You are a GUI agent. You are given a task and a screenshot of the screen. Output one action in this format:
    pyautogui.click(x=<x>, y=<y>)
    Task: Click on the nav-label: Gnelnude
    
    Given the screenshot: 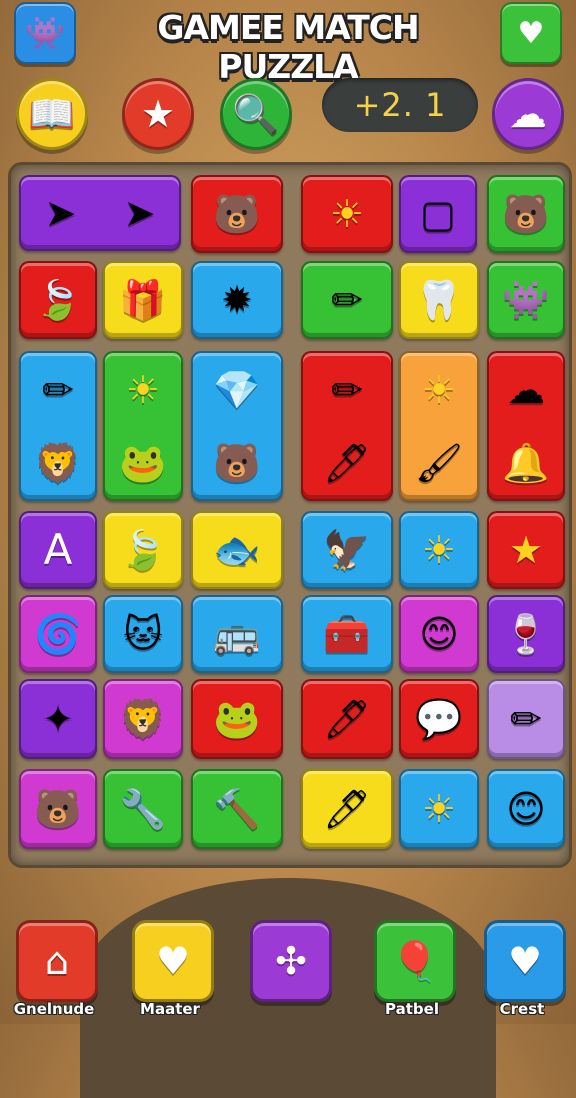 What is the action you would take?
    pyautogui.click(x=54, y=1009)
    